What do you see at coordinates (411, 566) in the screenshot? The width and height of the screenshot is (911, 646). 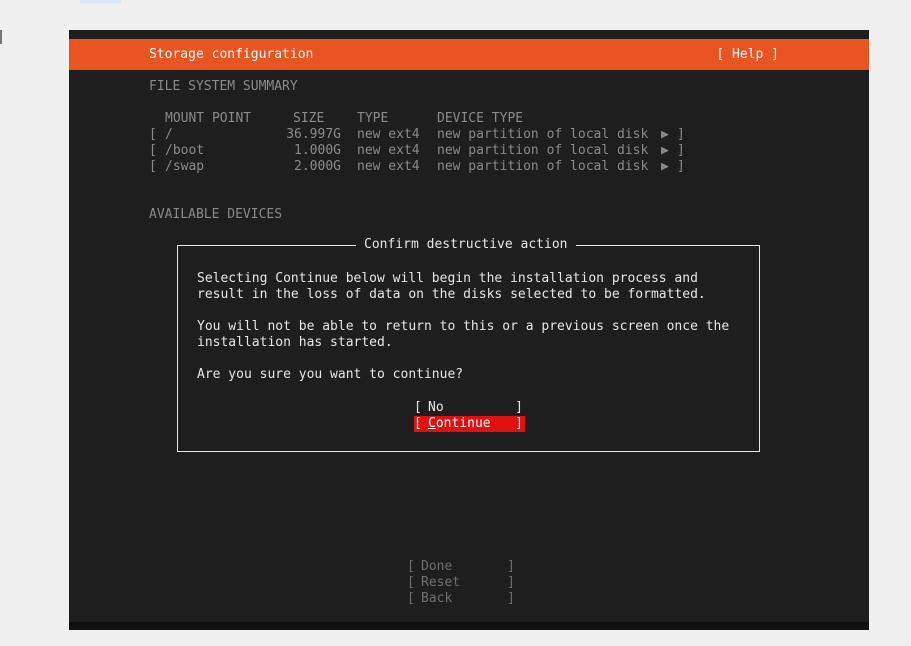 I see `done-button-open-bracket: [` at bounding box center [411, 566].